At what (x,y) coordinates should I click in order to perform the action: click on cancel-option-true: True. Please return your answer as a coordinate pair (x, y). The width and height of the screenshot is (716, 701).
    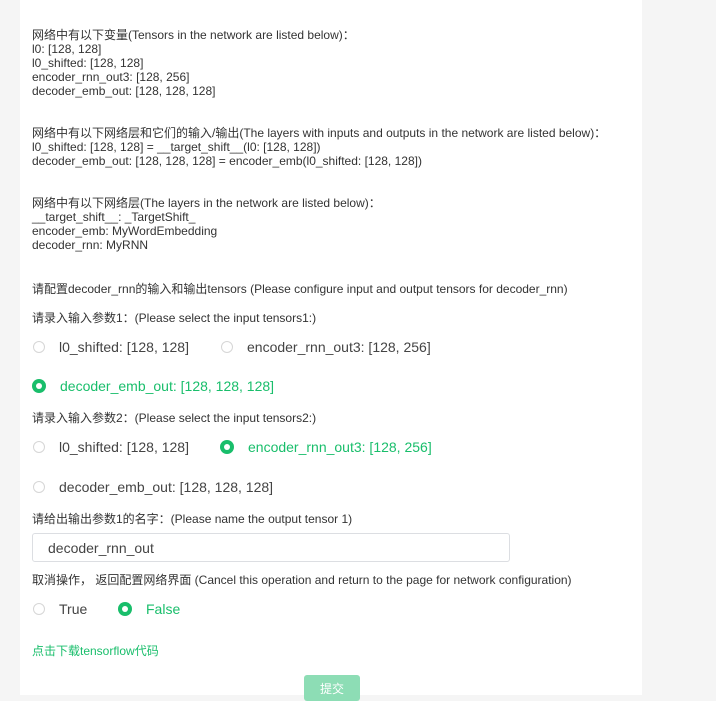
    Looking at the image, I should click on (60, 609).